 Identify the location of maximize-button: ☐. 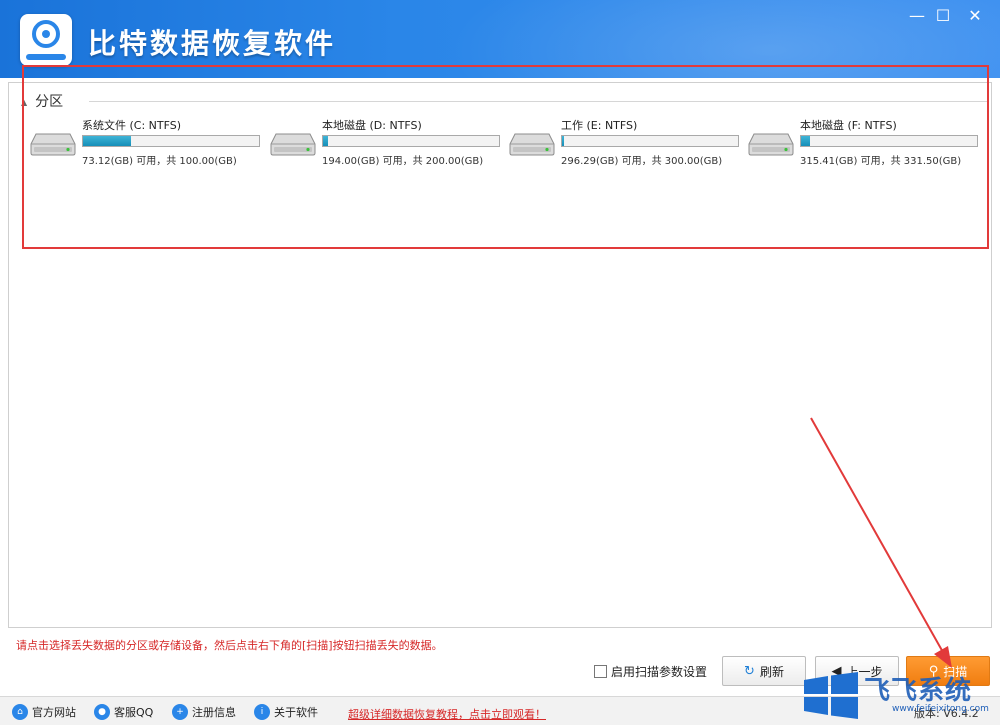
(943, 16).